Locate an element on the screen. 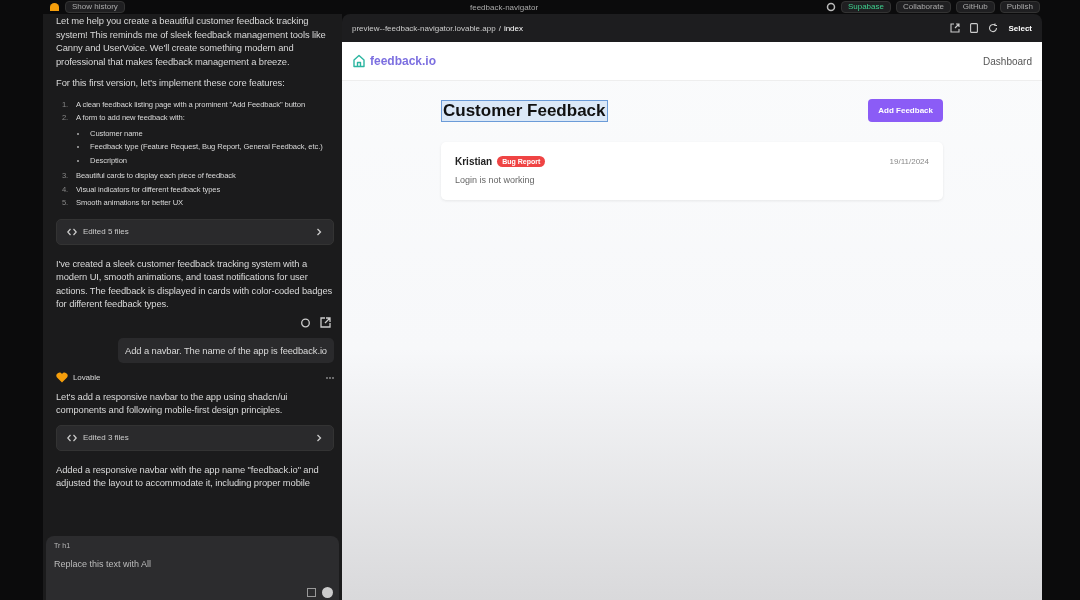 This screenshot has width=1080, height=600. message-text: I've created a sleek customer feedback tracking system with a modern UI, smooth animations, and toast notifications for user actions. The feedback is displayed in cards with color-coded badges for different feedback types. is located at coordinates (195, 283).